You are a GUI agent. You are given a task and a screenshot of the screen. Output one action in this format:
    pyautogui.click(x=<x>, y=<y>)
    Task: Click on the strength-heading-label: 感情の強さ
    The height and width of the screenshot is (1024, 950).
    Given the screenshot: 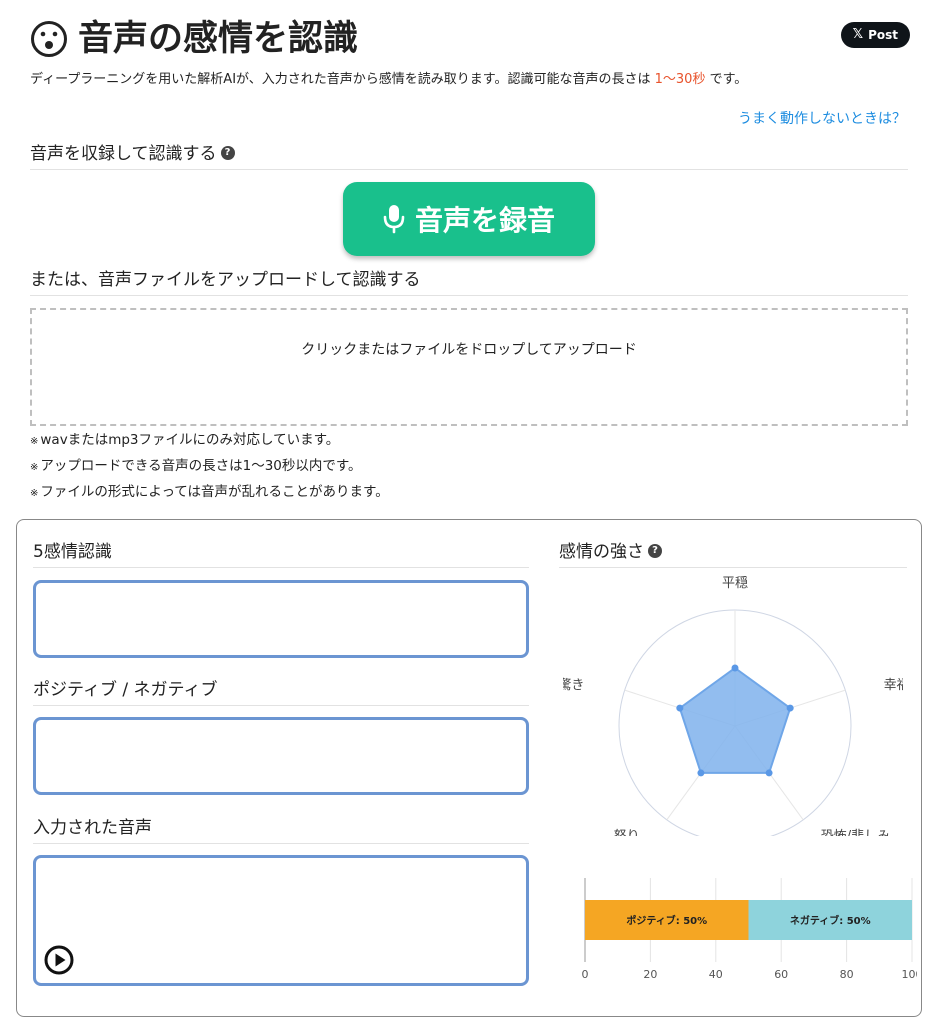 What is the action you would take?
    pyautogui.click(x=601, y=552)
    